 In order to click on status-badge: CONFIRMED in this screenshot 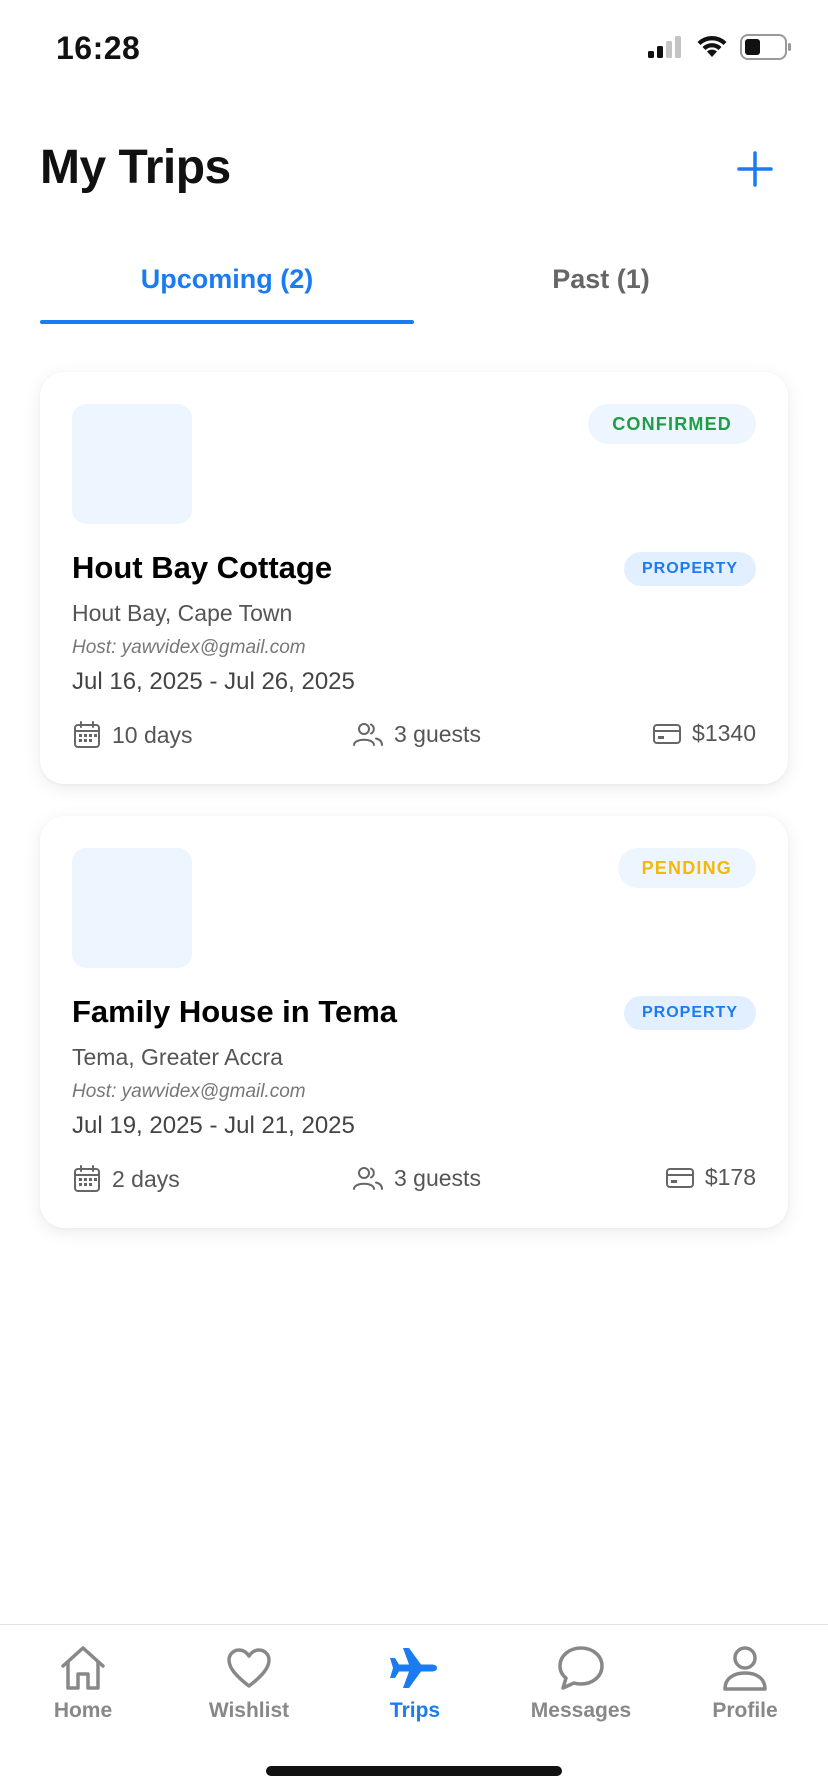, I will do `click(672, 424)`.